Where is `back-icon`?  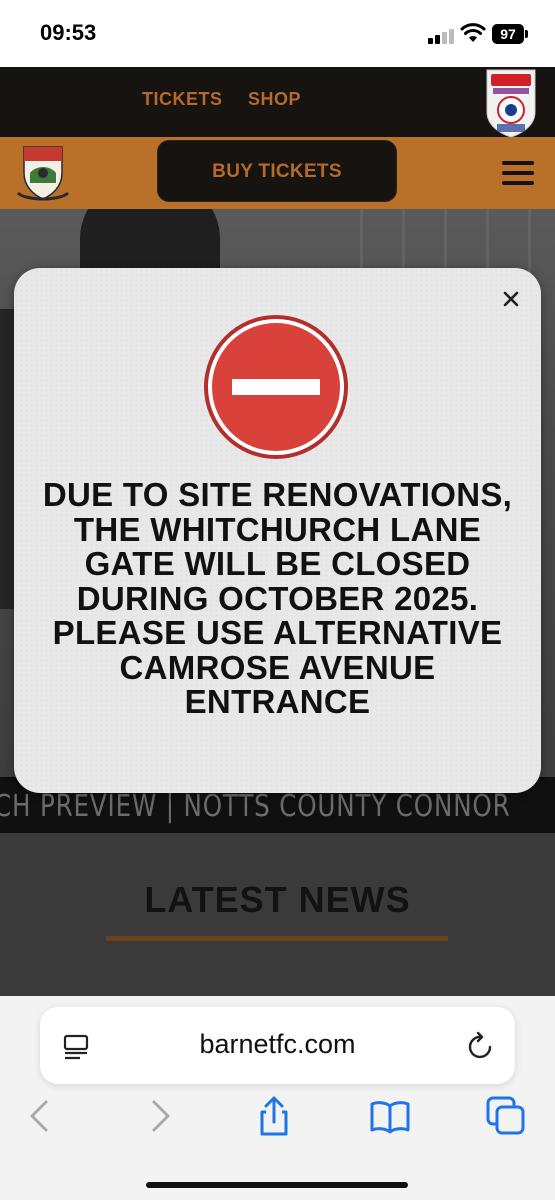 back-icon is located at coordinates (40, 1116).